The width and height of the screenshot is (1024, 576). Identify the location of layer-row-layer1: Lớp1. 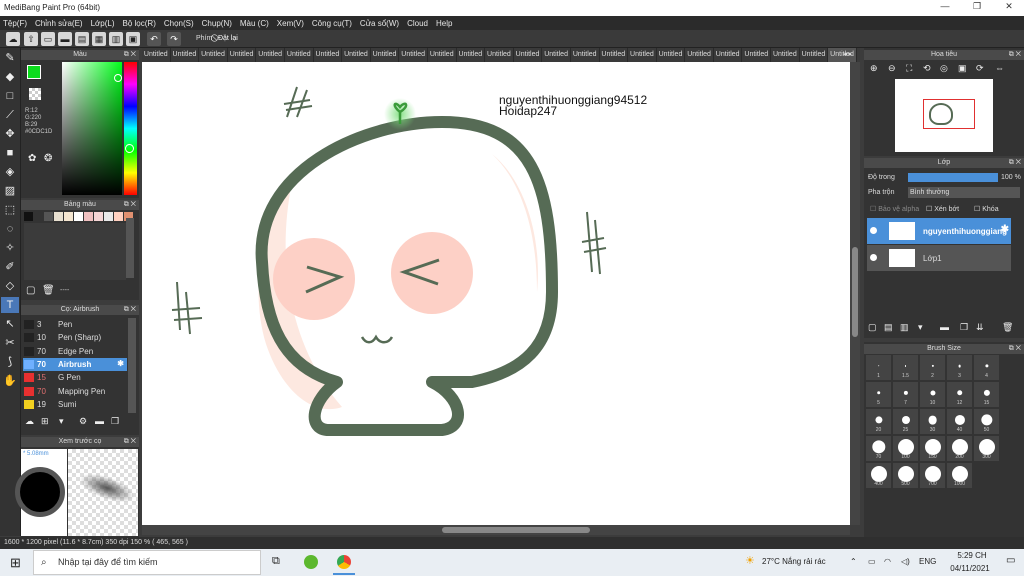
(939, 258).